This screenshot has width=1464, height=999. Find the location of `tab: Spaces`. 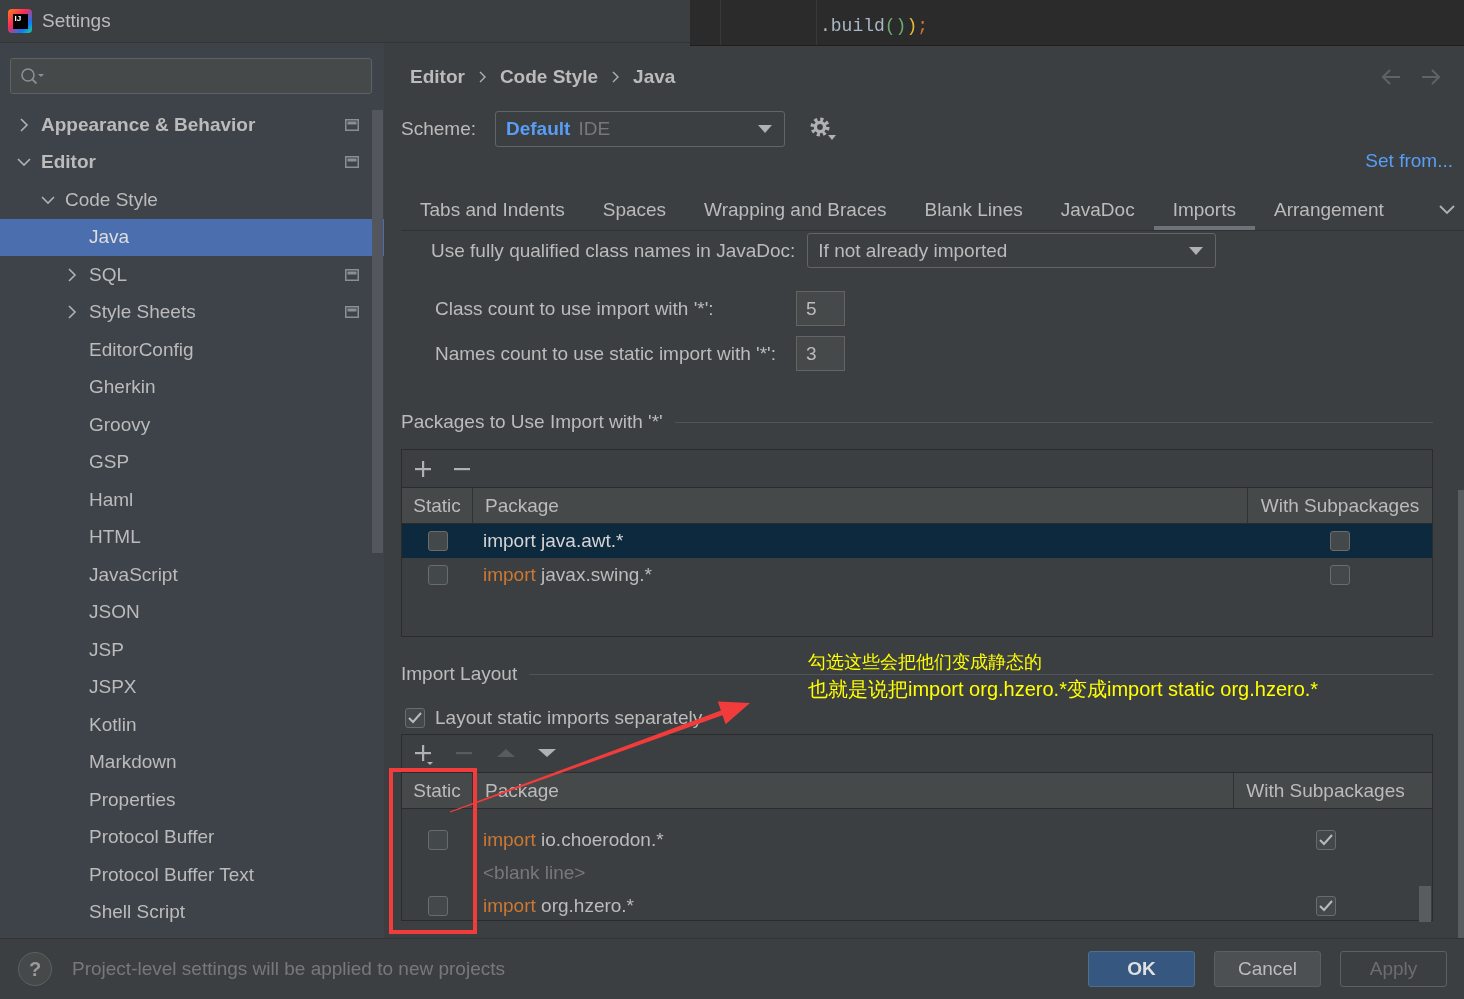

tab: Spaces is located at coordinates (634, 210).